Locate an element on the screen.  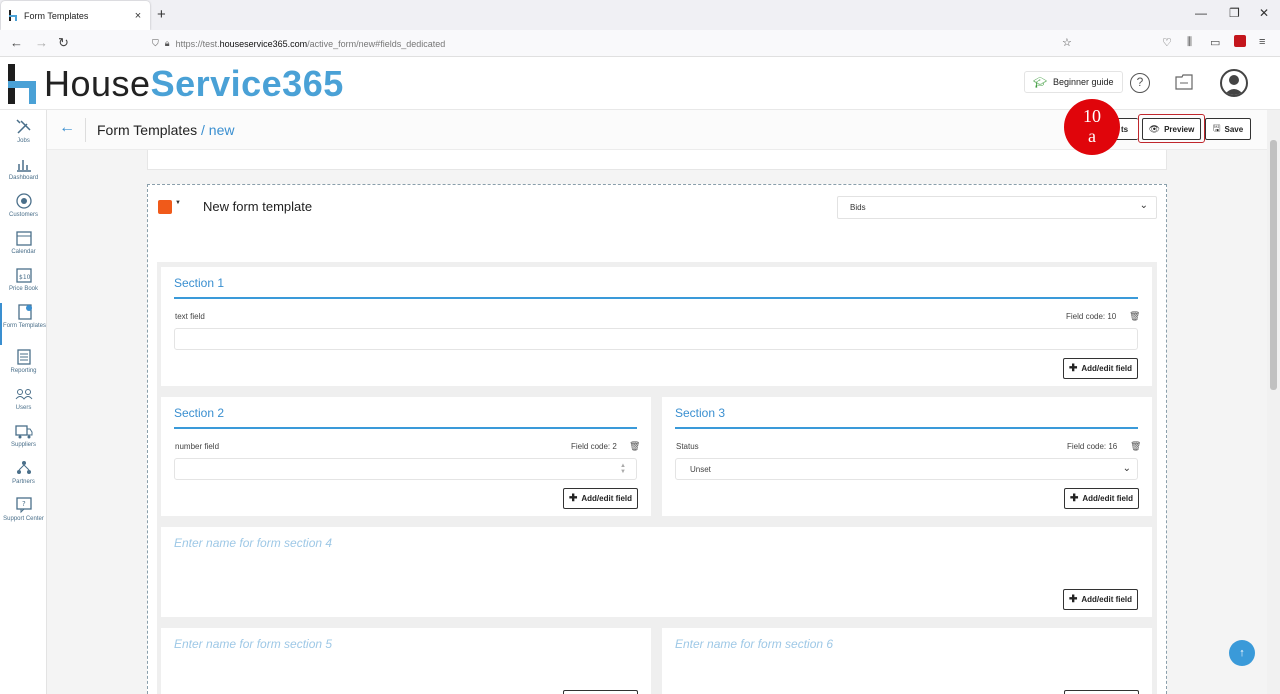
sidebar-item-label: Price Book is located at coordinates (23, 289).